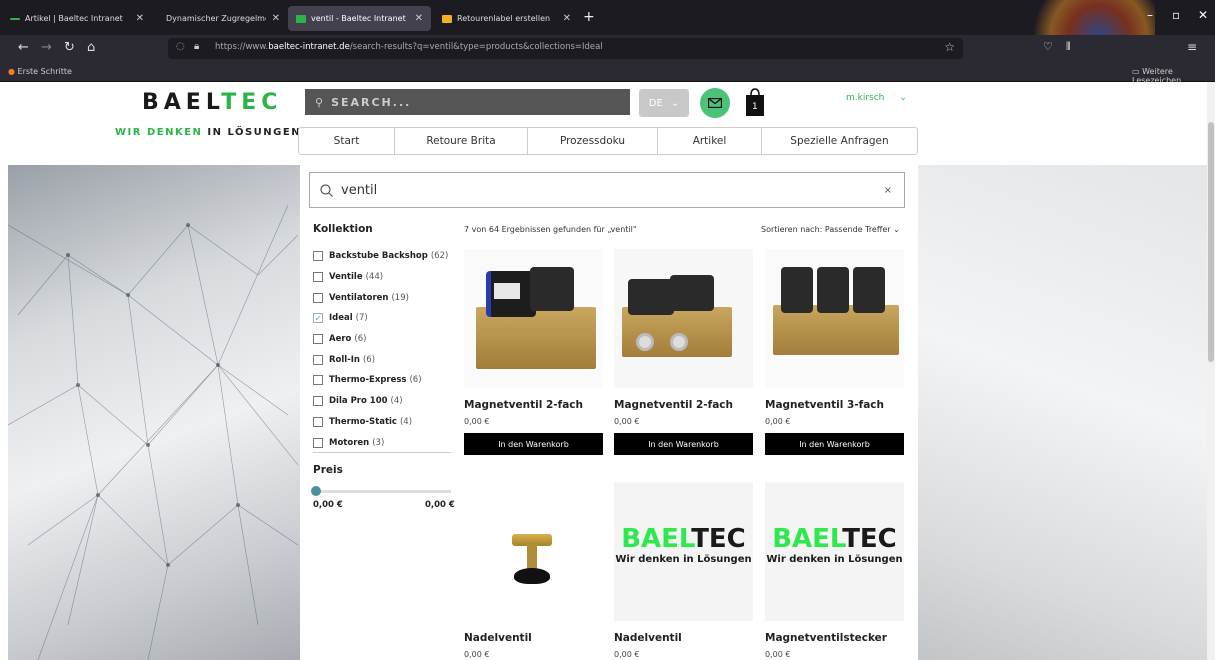  What do you see at coordinates (834, 544) in the screenshot?
I see `baeltec-placeholder-logo: BAELTEC Wir denken in Lösungen` at bounding box center [834, 544].